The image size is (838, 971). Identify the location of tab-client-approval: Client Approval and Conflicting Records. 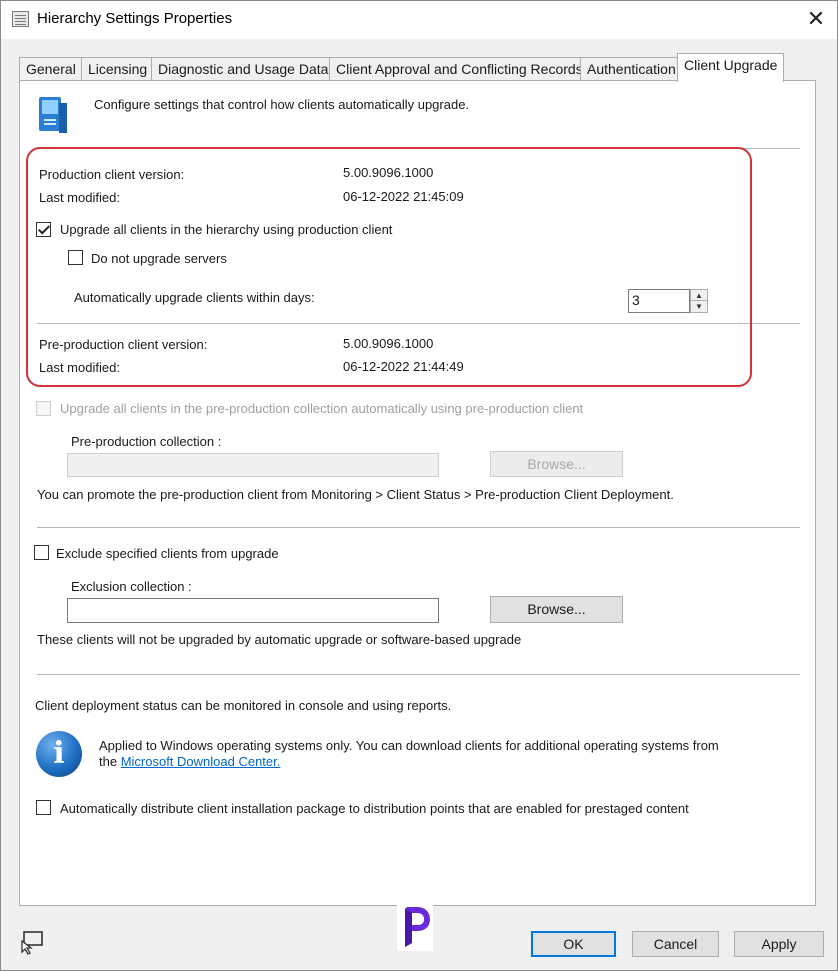
(459, 69).